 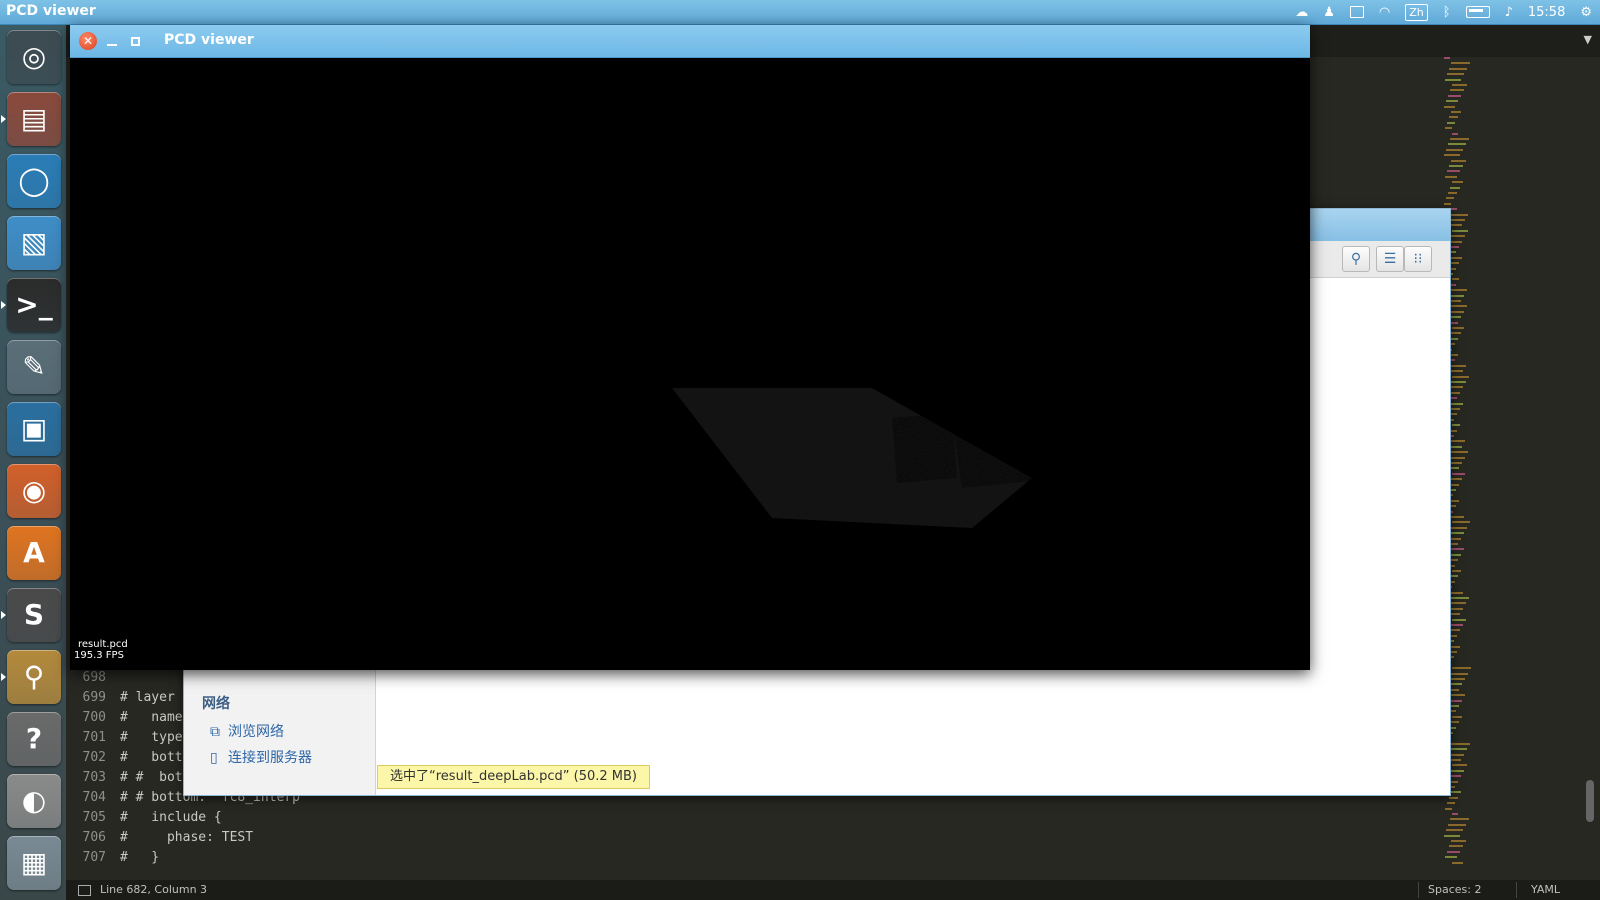 I want to click on line-text: # }, so click(x=140, y=857).